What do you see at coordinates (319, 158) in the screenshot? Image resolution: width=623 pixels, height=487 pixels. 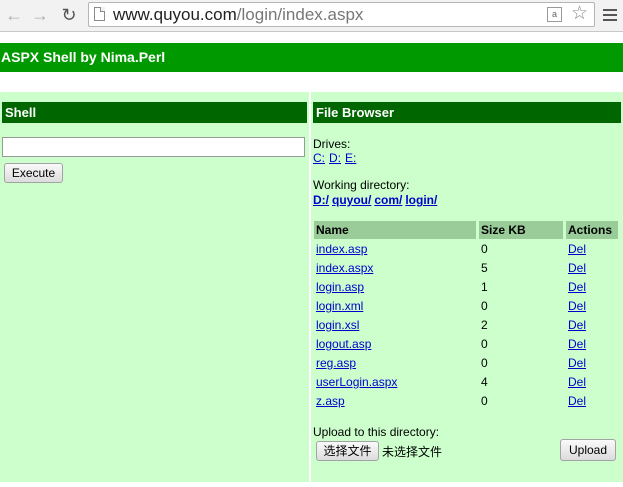 I see `drive-link-c: C:` at bounding box center [319, 158].